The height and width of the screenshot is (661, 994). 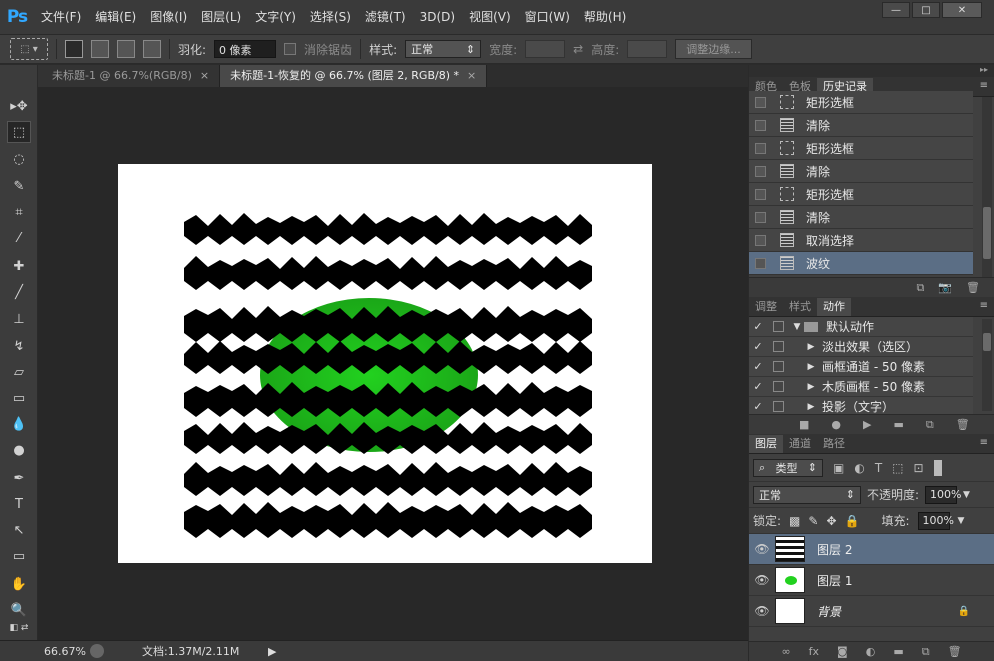 I want to click on zoom-level: 66.67%, so click(x=67, y=651).